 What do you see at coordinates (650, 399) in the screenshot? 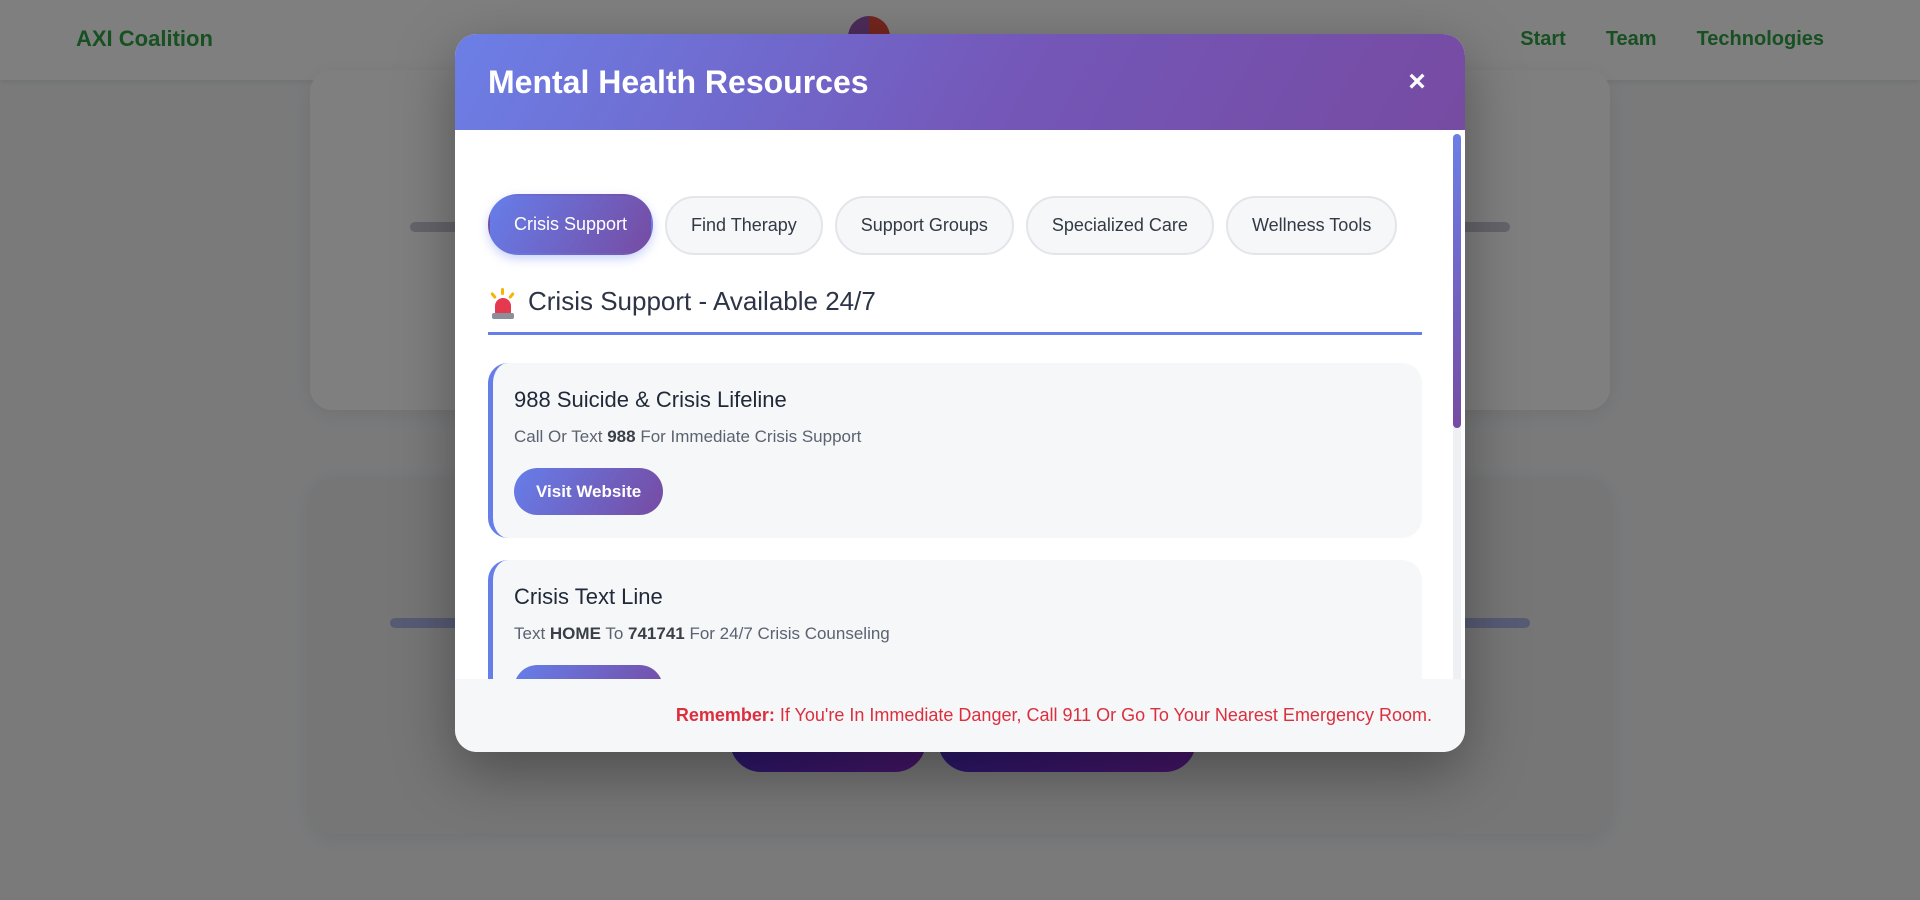
I see `resource-title: 988 Suicide & Crisis Lifeline` at bounding box center [650, 399].